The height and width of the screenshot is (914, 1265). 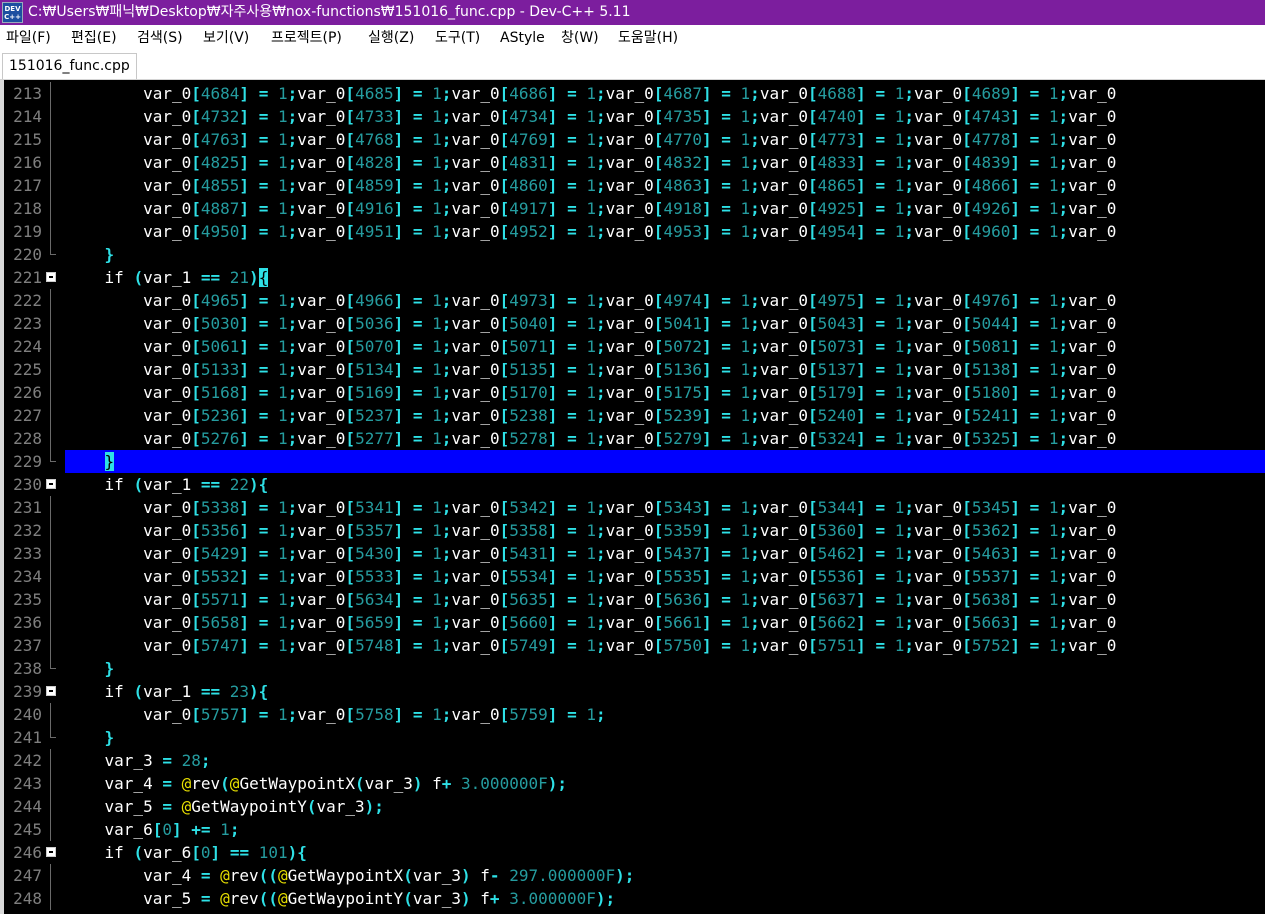 I want to click on menu-edit: 편집(E), so click(x=94, y=38).